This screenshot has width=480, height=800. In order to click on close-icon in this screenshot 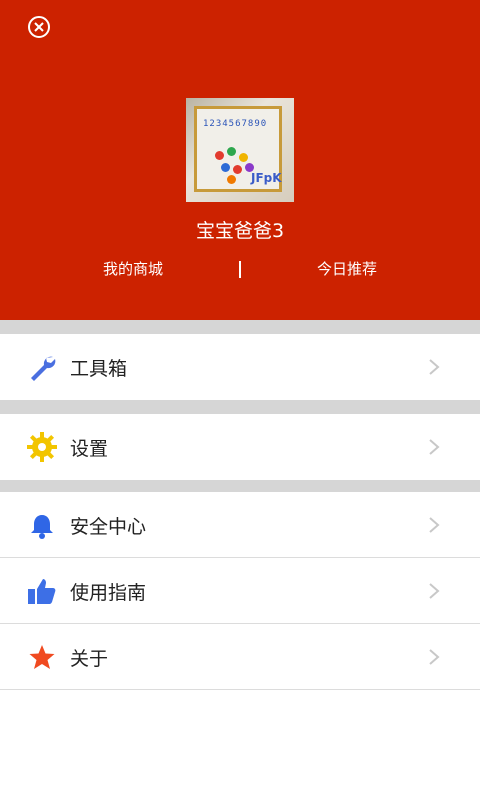, I will do `click(39, 27)`.